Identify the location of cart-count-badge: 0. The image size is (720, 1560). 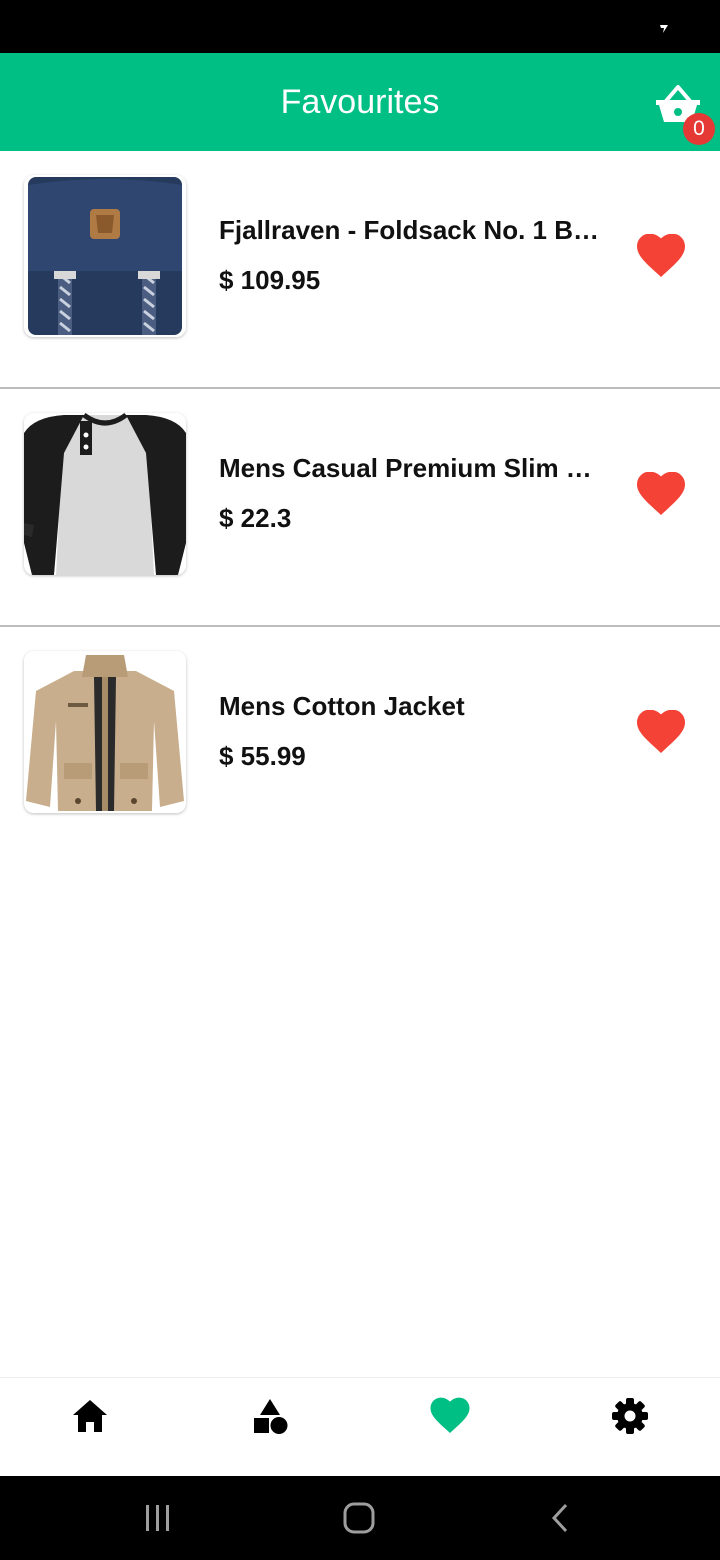
(699, 129).